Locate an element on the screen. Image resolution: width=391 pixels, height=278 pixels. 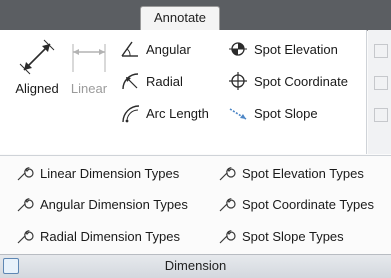
arc-length-icon is located at coordinates (131, 114).